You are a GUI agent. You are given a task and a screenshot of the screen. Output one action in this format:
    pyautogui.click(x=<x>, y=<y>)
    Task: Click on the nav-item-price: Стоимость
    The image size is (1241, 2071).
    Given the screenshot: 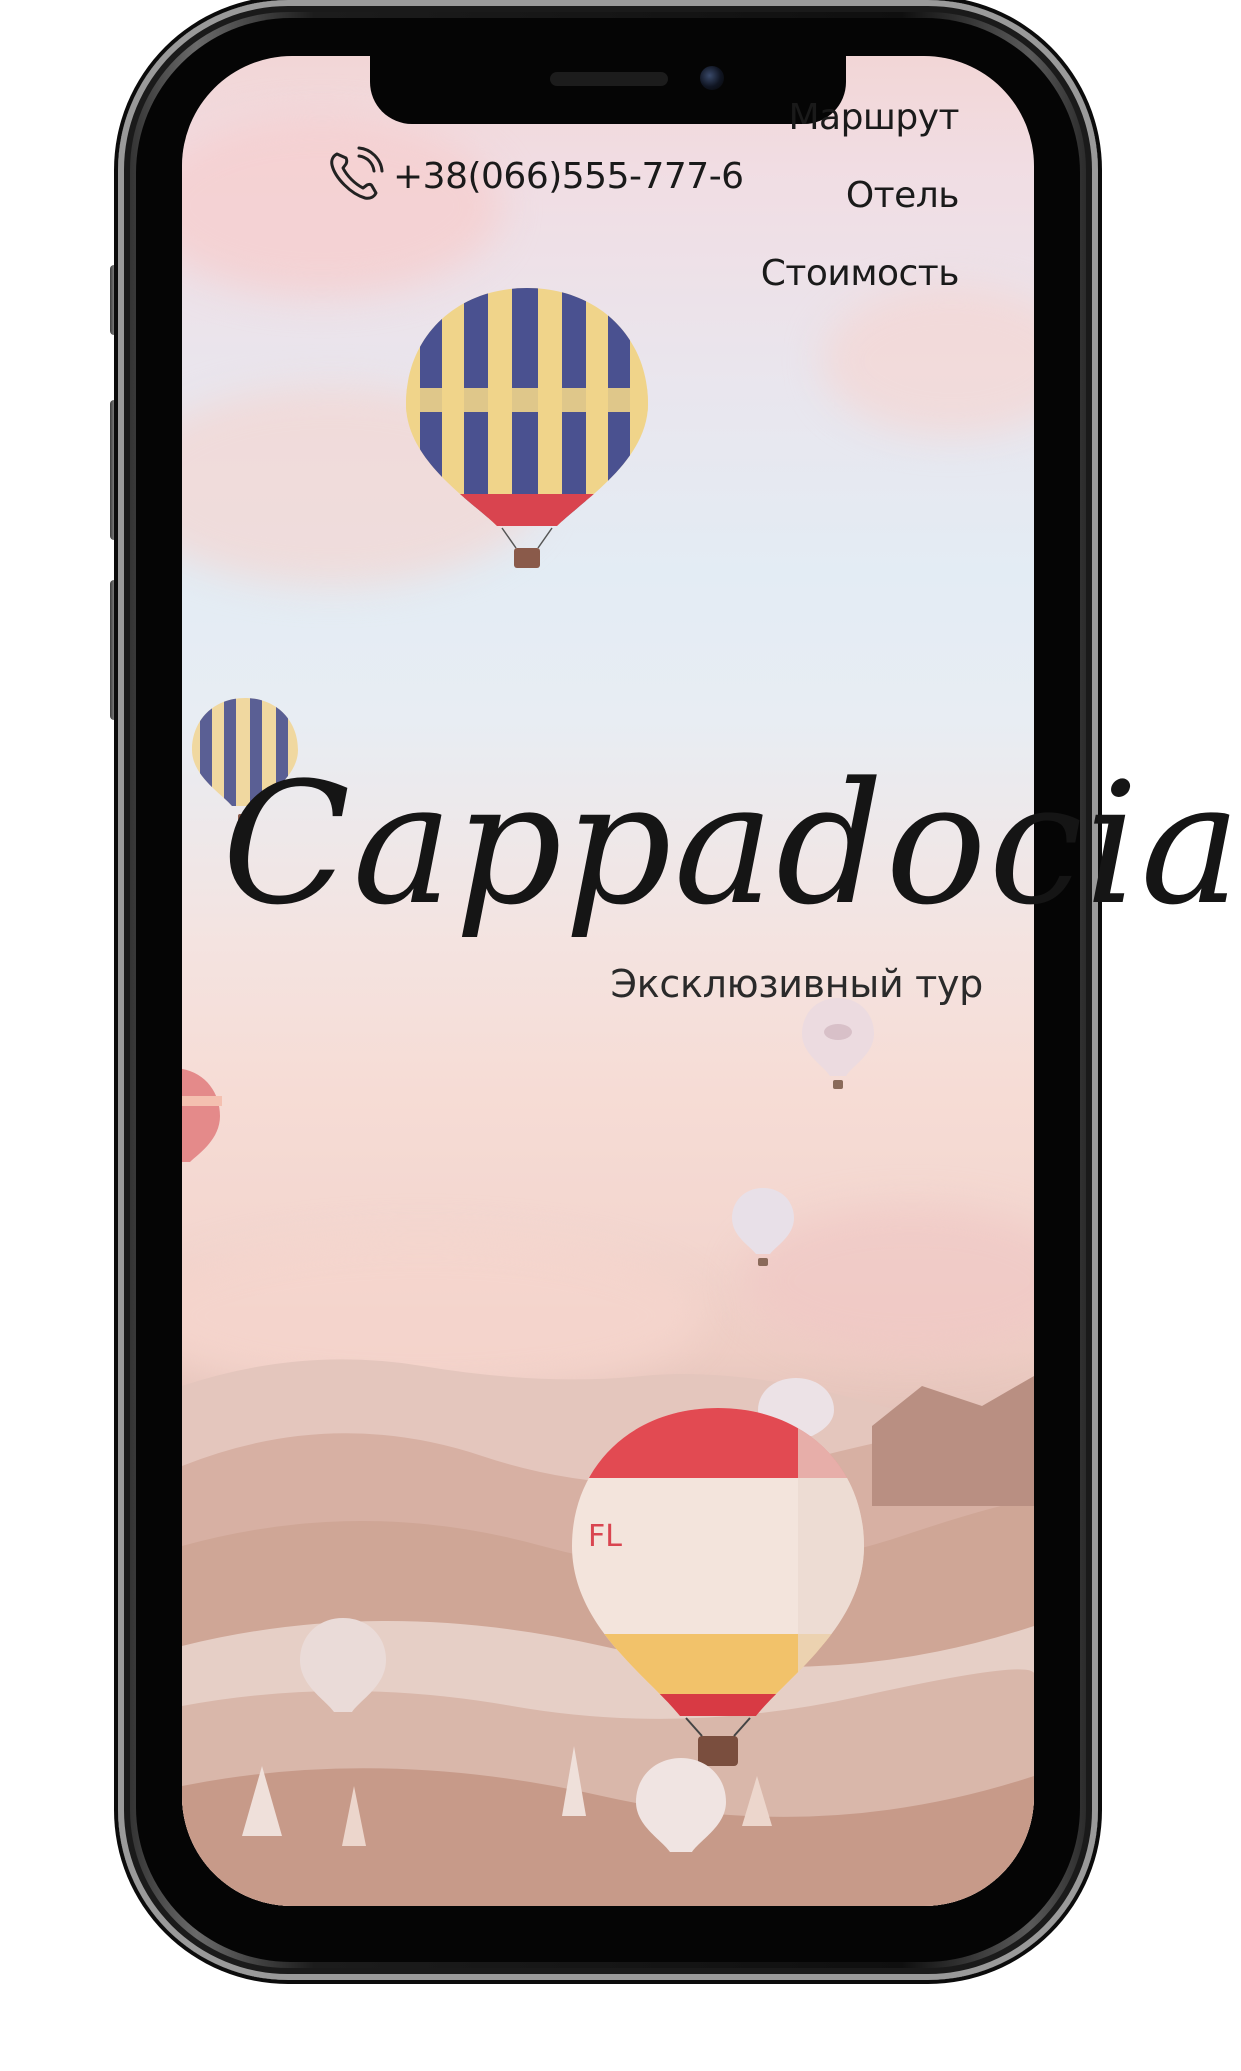 What is the action you would take?
    pyautogui.click(x=860, y=274)
    